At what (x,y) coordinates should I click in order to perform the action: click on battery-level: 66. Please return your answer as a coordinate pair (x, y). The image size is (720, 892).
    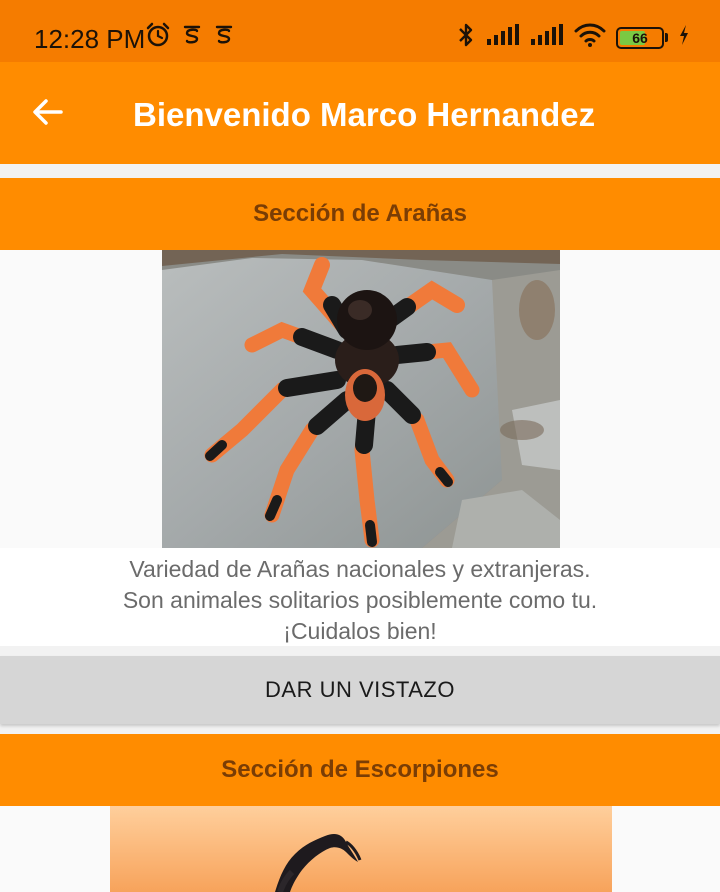
    Looking at the image, I should click on (640, 37).